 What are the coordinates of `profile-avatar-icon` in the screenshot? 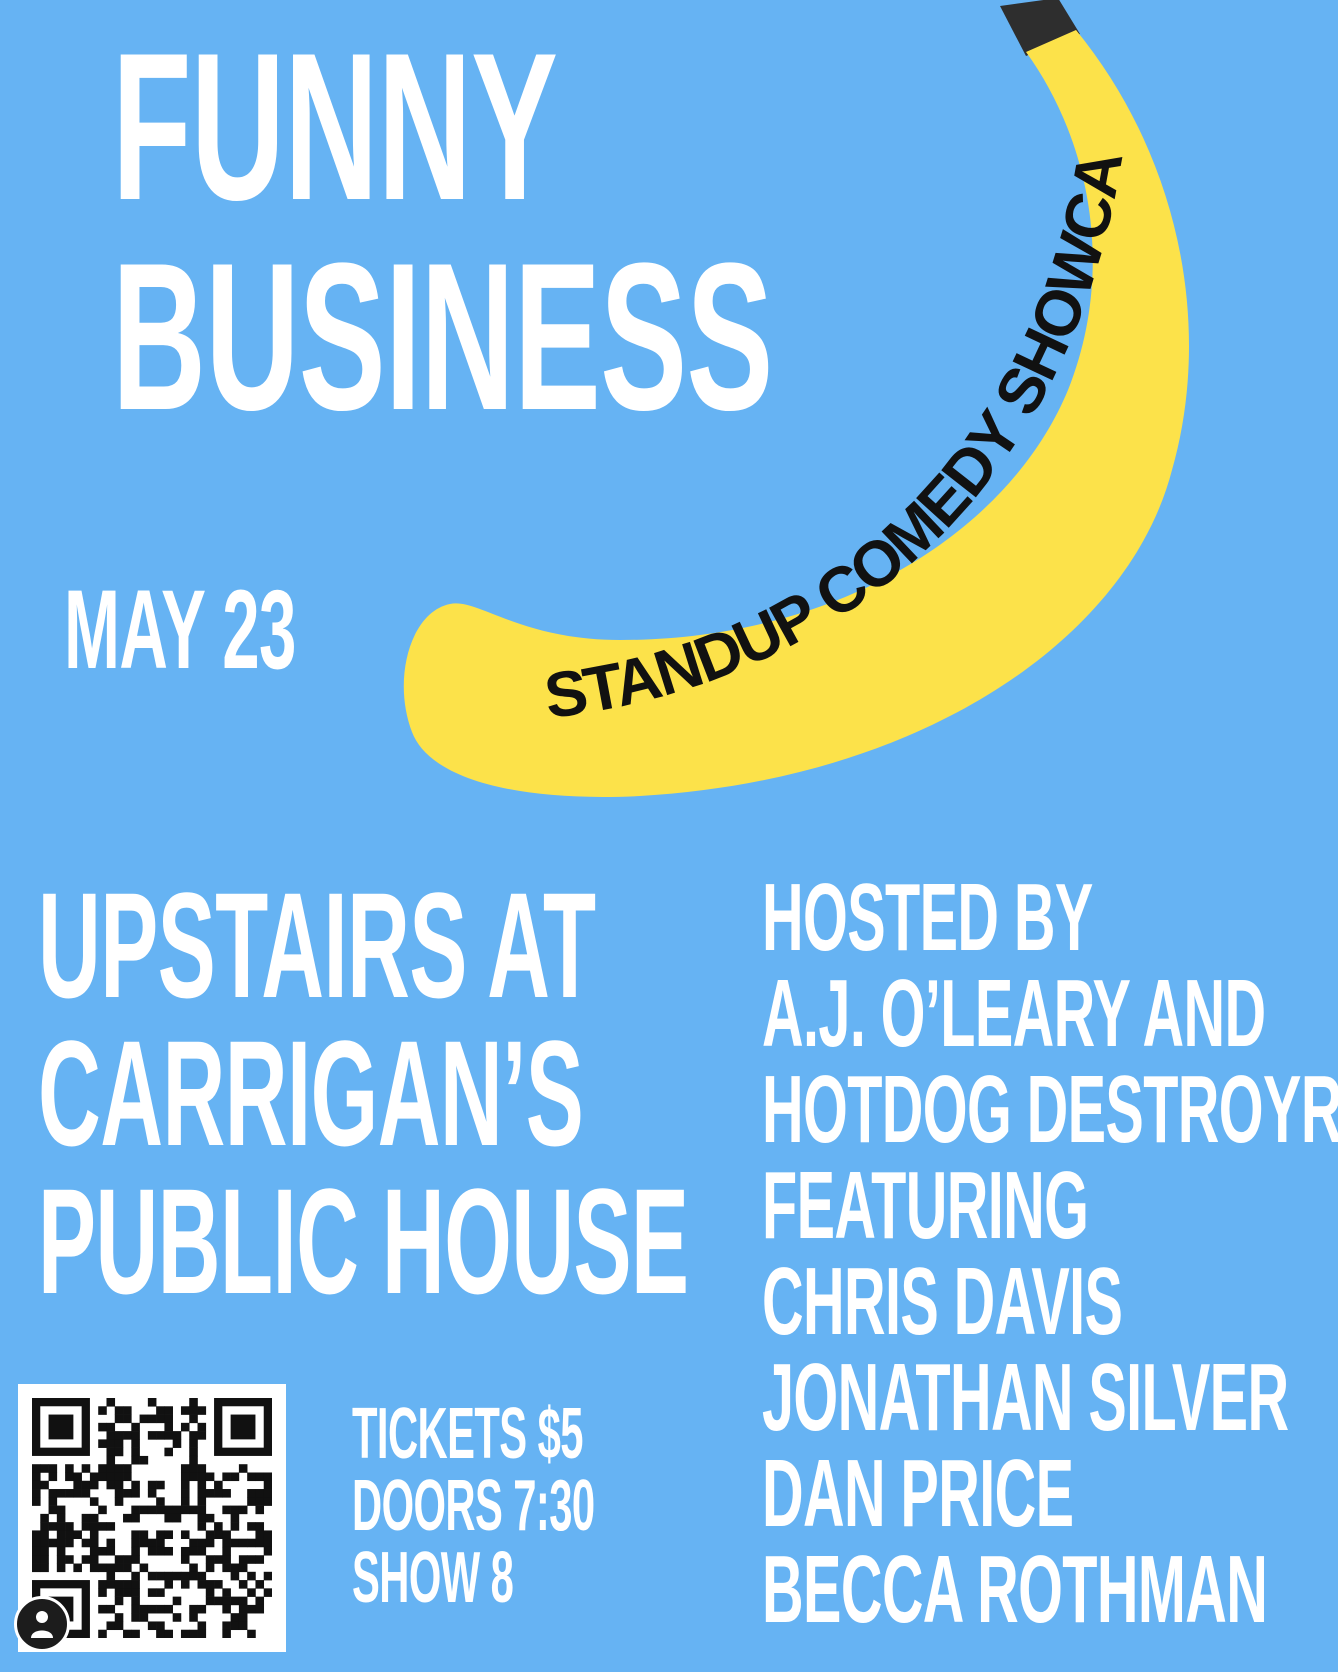 It's located at (42, 1624).